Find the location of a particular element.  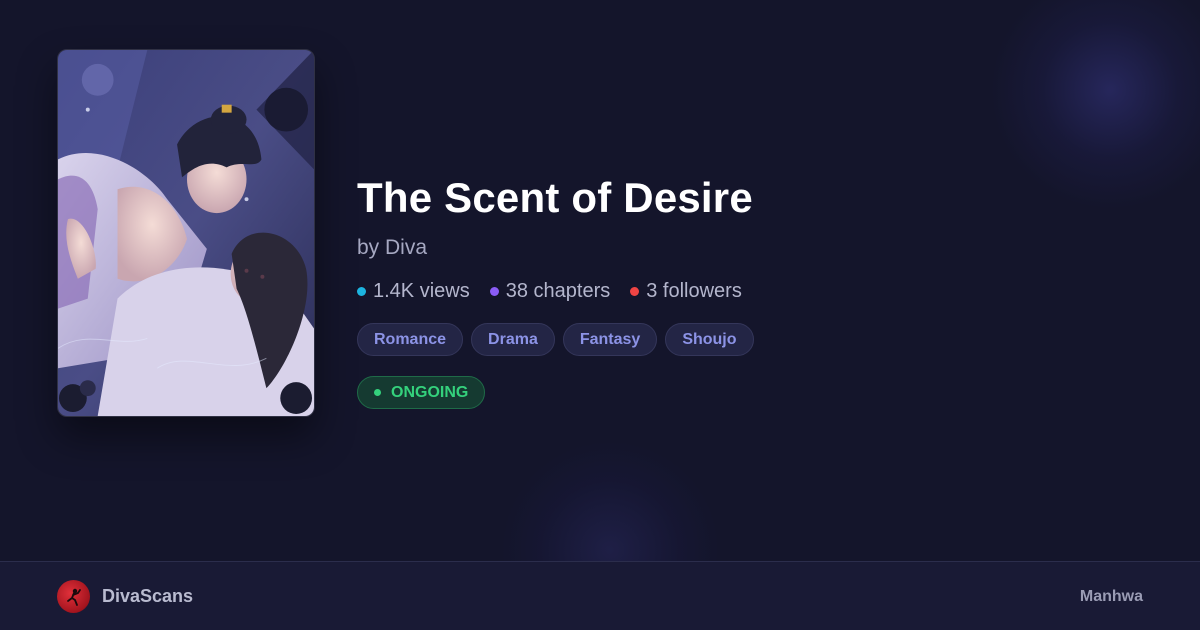

stats-row: 1.4K views 38 chapters 3 followers is located at coordinates (667, 291).